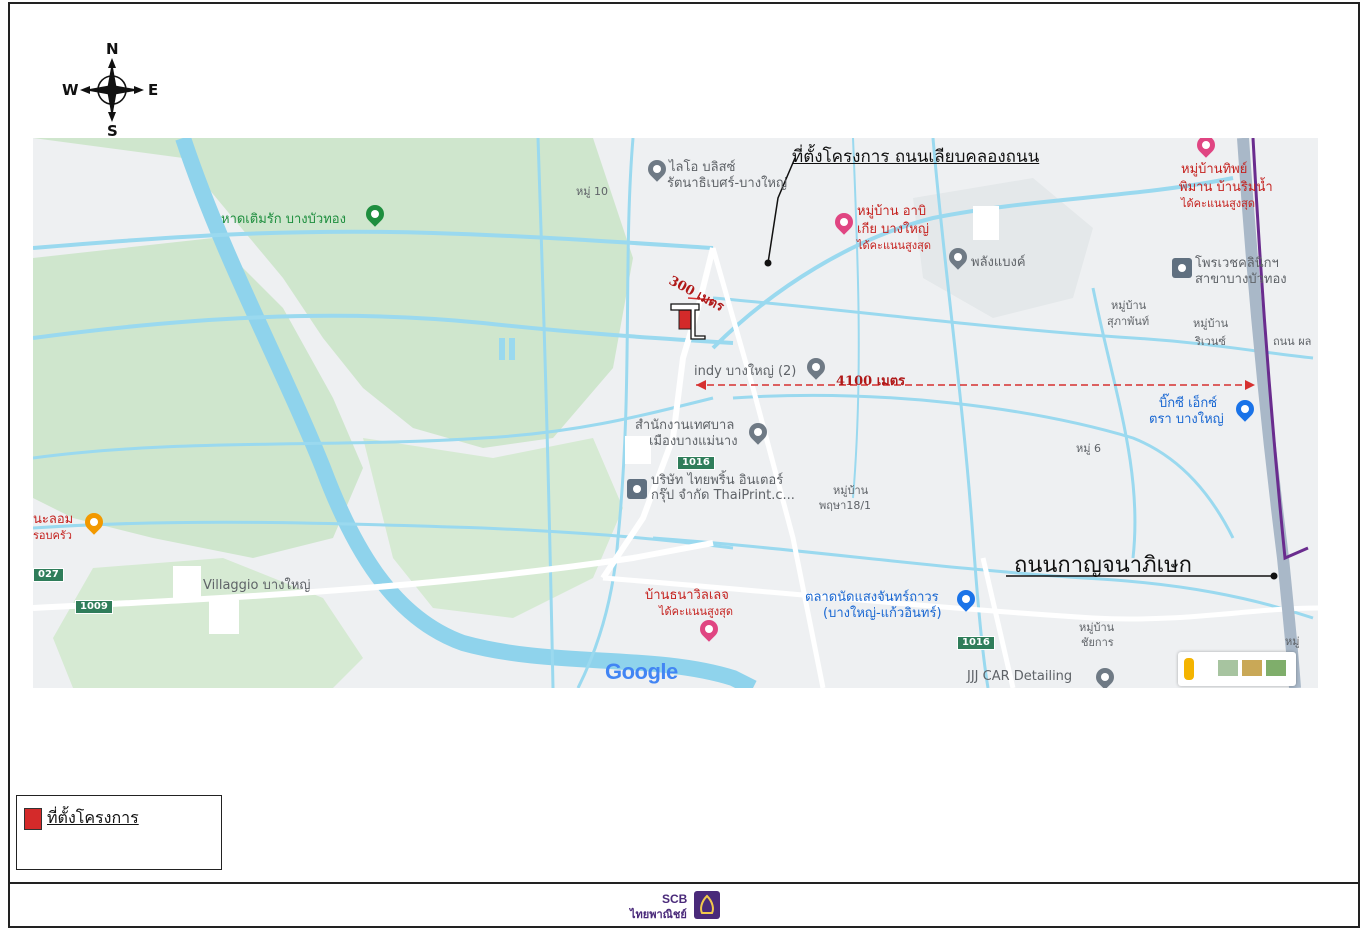 This screenshot has height=932, width=1368. I want to click on poi-label: indy บางใหญ่ (2), so click(745, 371).